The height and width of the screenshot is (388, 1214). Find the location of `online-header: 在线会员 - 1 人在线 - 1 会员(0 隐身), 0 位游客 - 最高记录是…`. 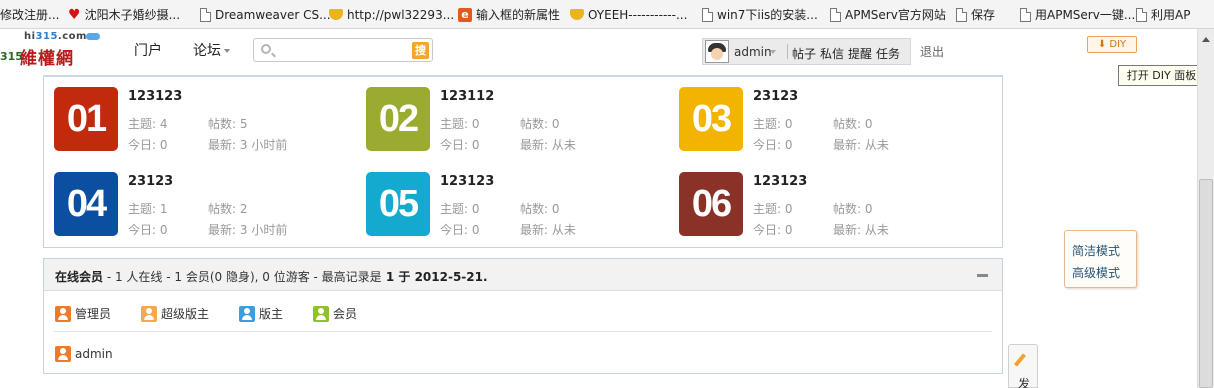

online-header: 在线会员 - 1 人在线 - 1 会员(0 隐身), 0 位游客 - 最高记录是… is located at coordinates (523, 275).